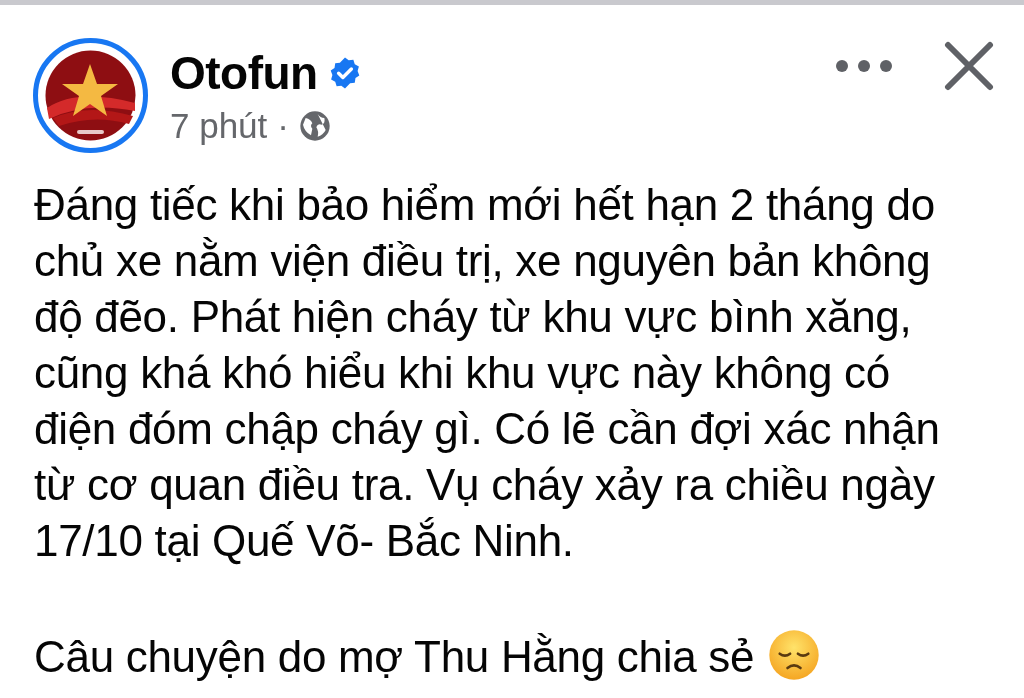 This screenshot has width=1024, height=698. What do you see at coordinates (219, 125) in the screenshot?
I see `post-time: 7 phút` at bounding box center [219, 125].